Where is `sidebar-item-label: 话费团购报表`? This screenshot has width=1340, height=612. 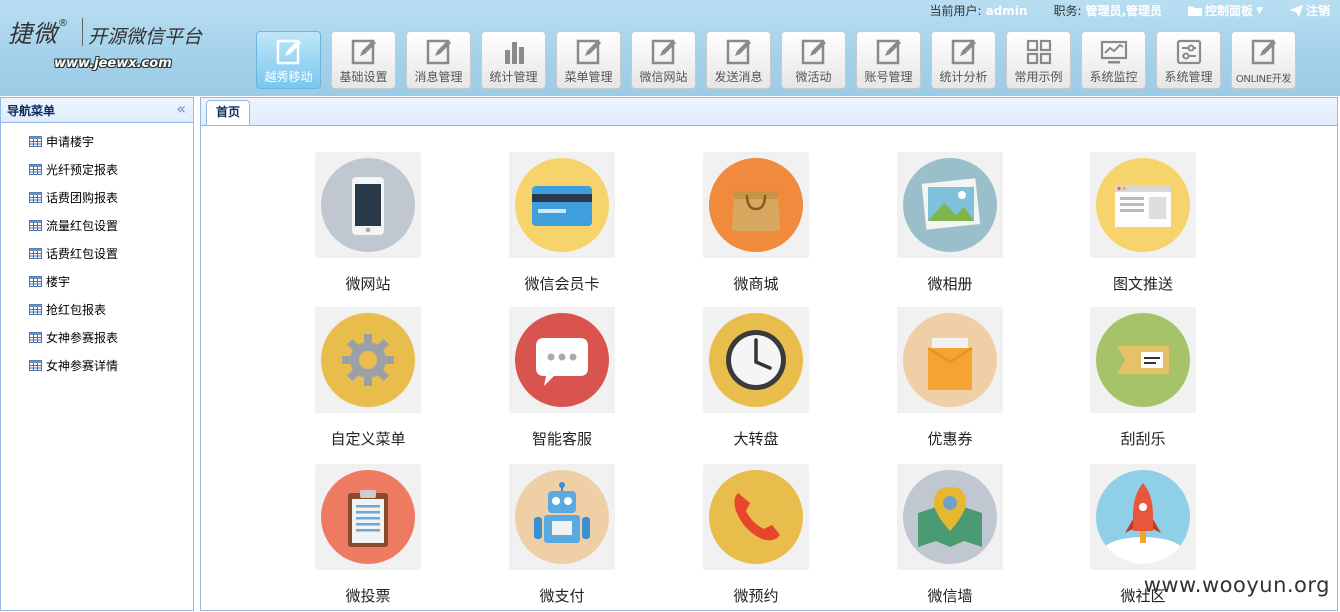 sidebar-item-label: 话费团购报表 is located at coordinates (82, 197).